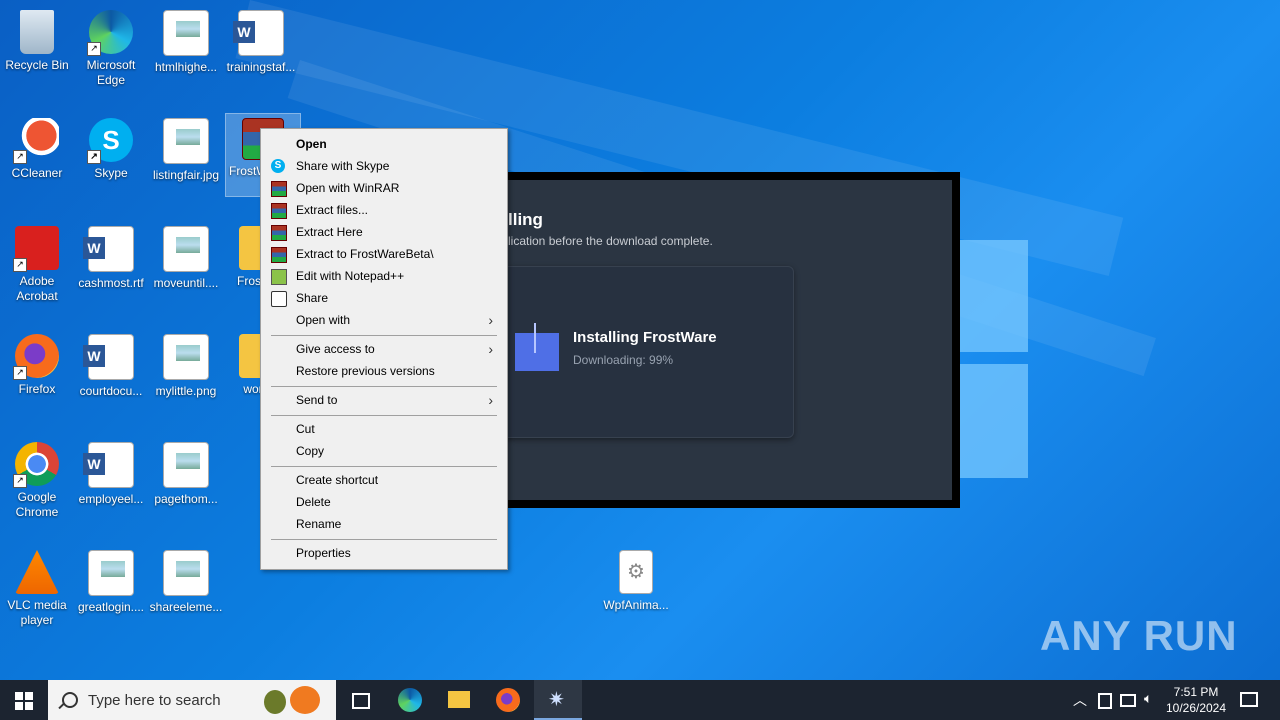 This screenshot has width=1280, height=720. I want to click on download-arrow, so click(535, 338).